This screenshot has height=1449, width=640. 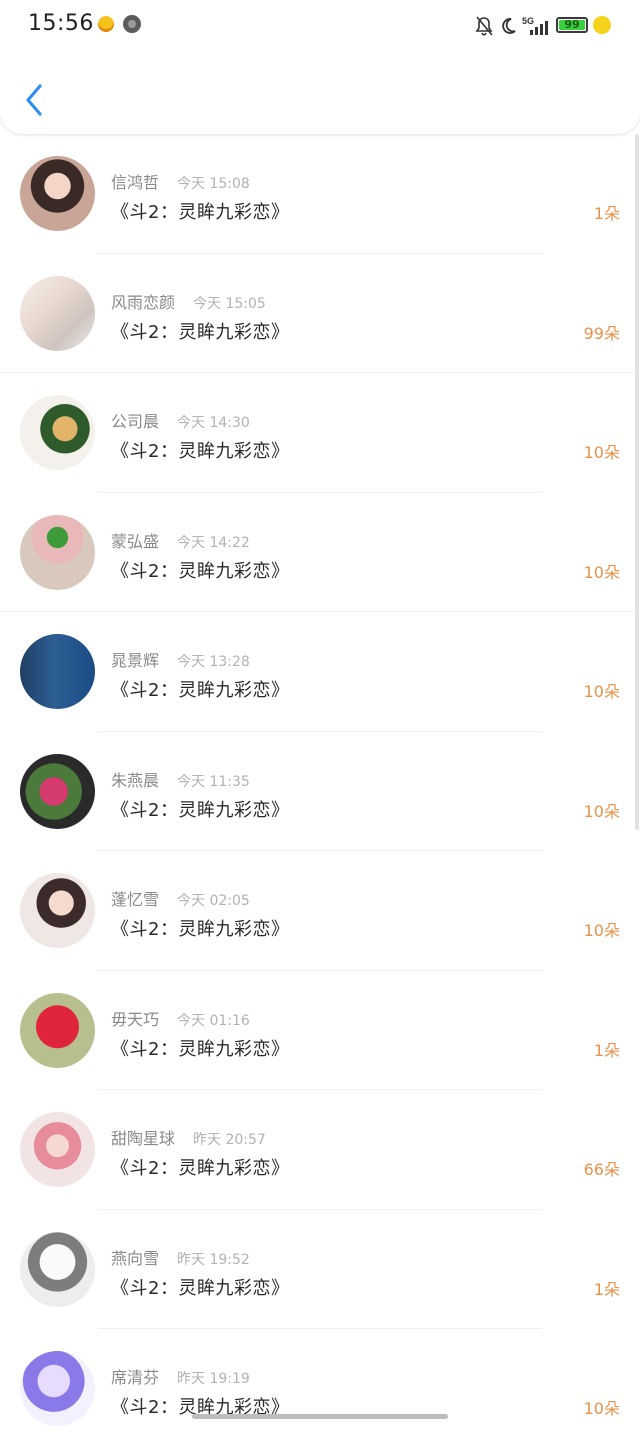 I want to click on list-item: 风雨恋颜 今天 15:05 《斗2：灵眸九彩恋》 99朵, so click(x=320, y=313).